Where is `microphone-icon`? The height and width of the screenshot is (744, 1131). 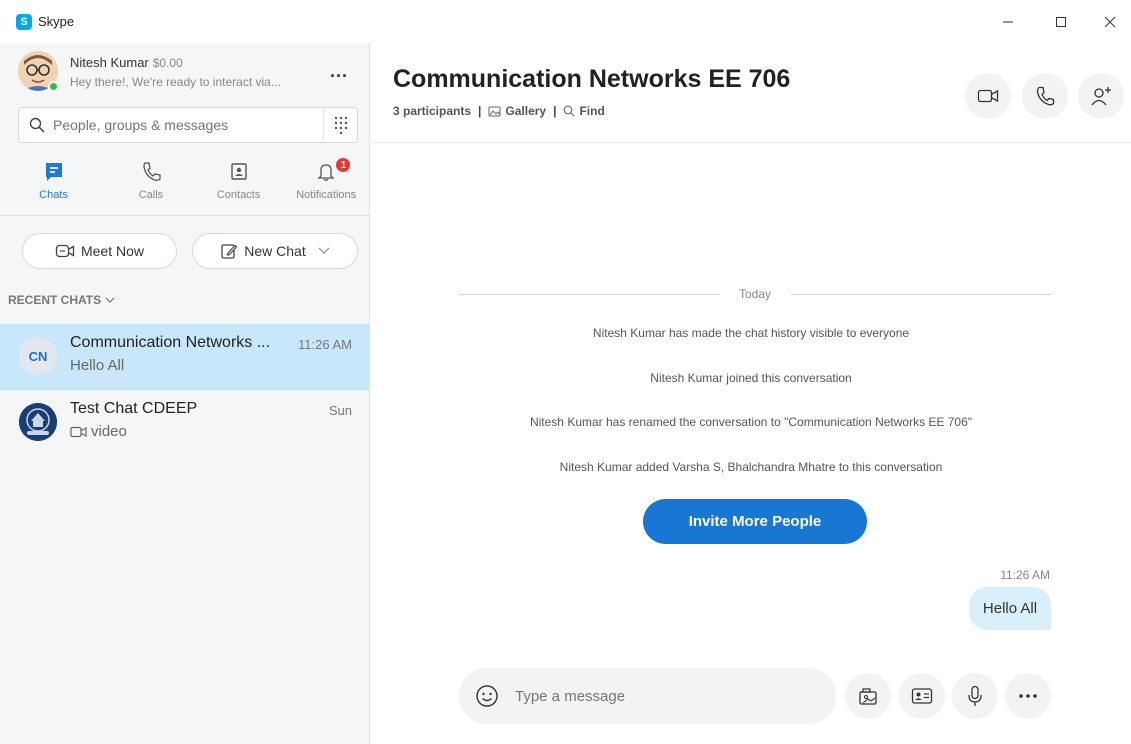 microphone-icon is located at coordinates (975, 695).